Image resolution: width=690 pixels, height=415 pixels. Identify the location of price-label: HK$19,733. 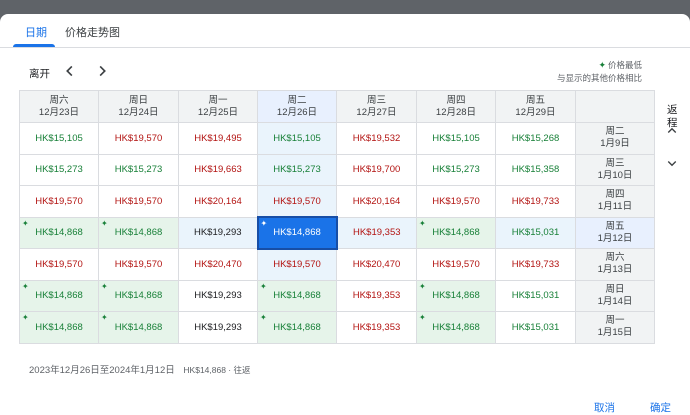
(535, 201).